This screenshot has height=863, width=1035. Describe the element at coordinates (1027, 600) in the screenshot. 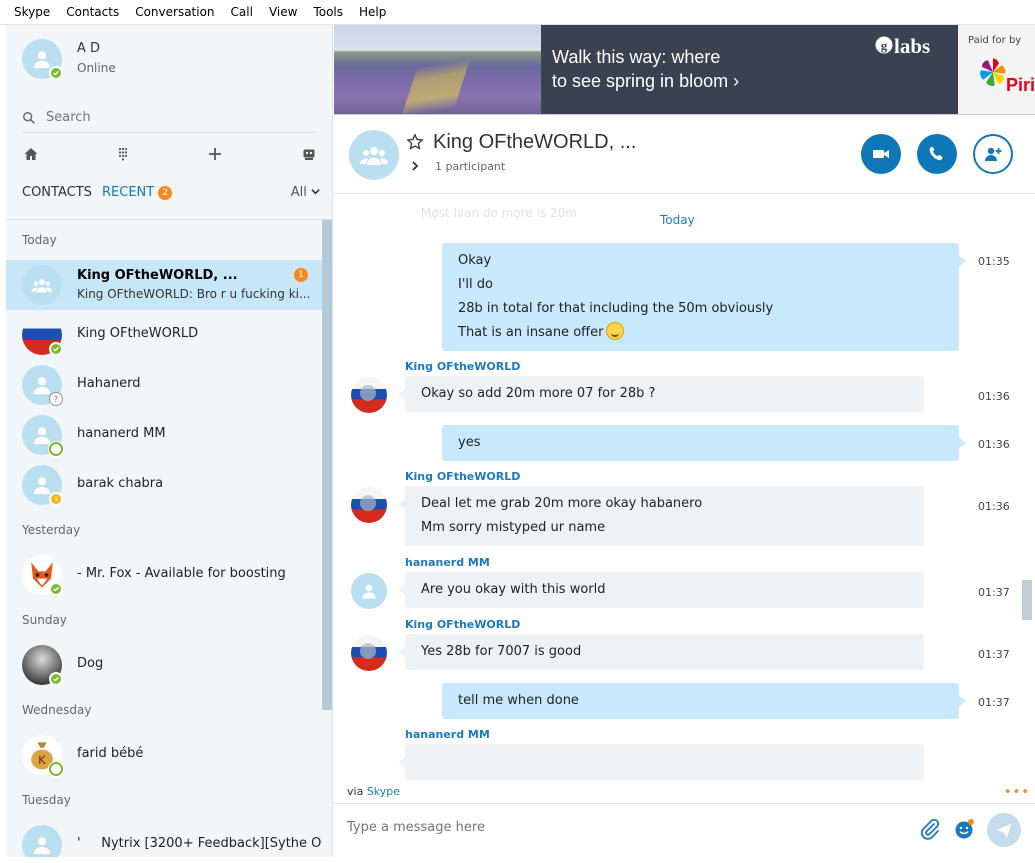

I see `message-scrollbar` at that location.